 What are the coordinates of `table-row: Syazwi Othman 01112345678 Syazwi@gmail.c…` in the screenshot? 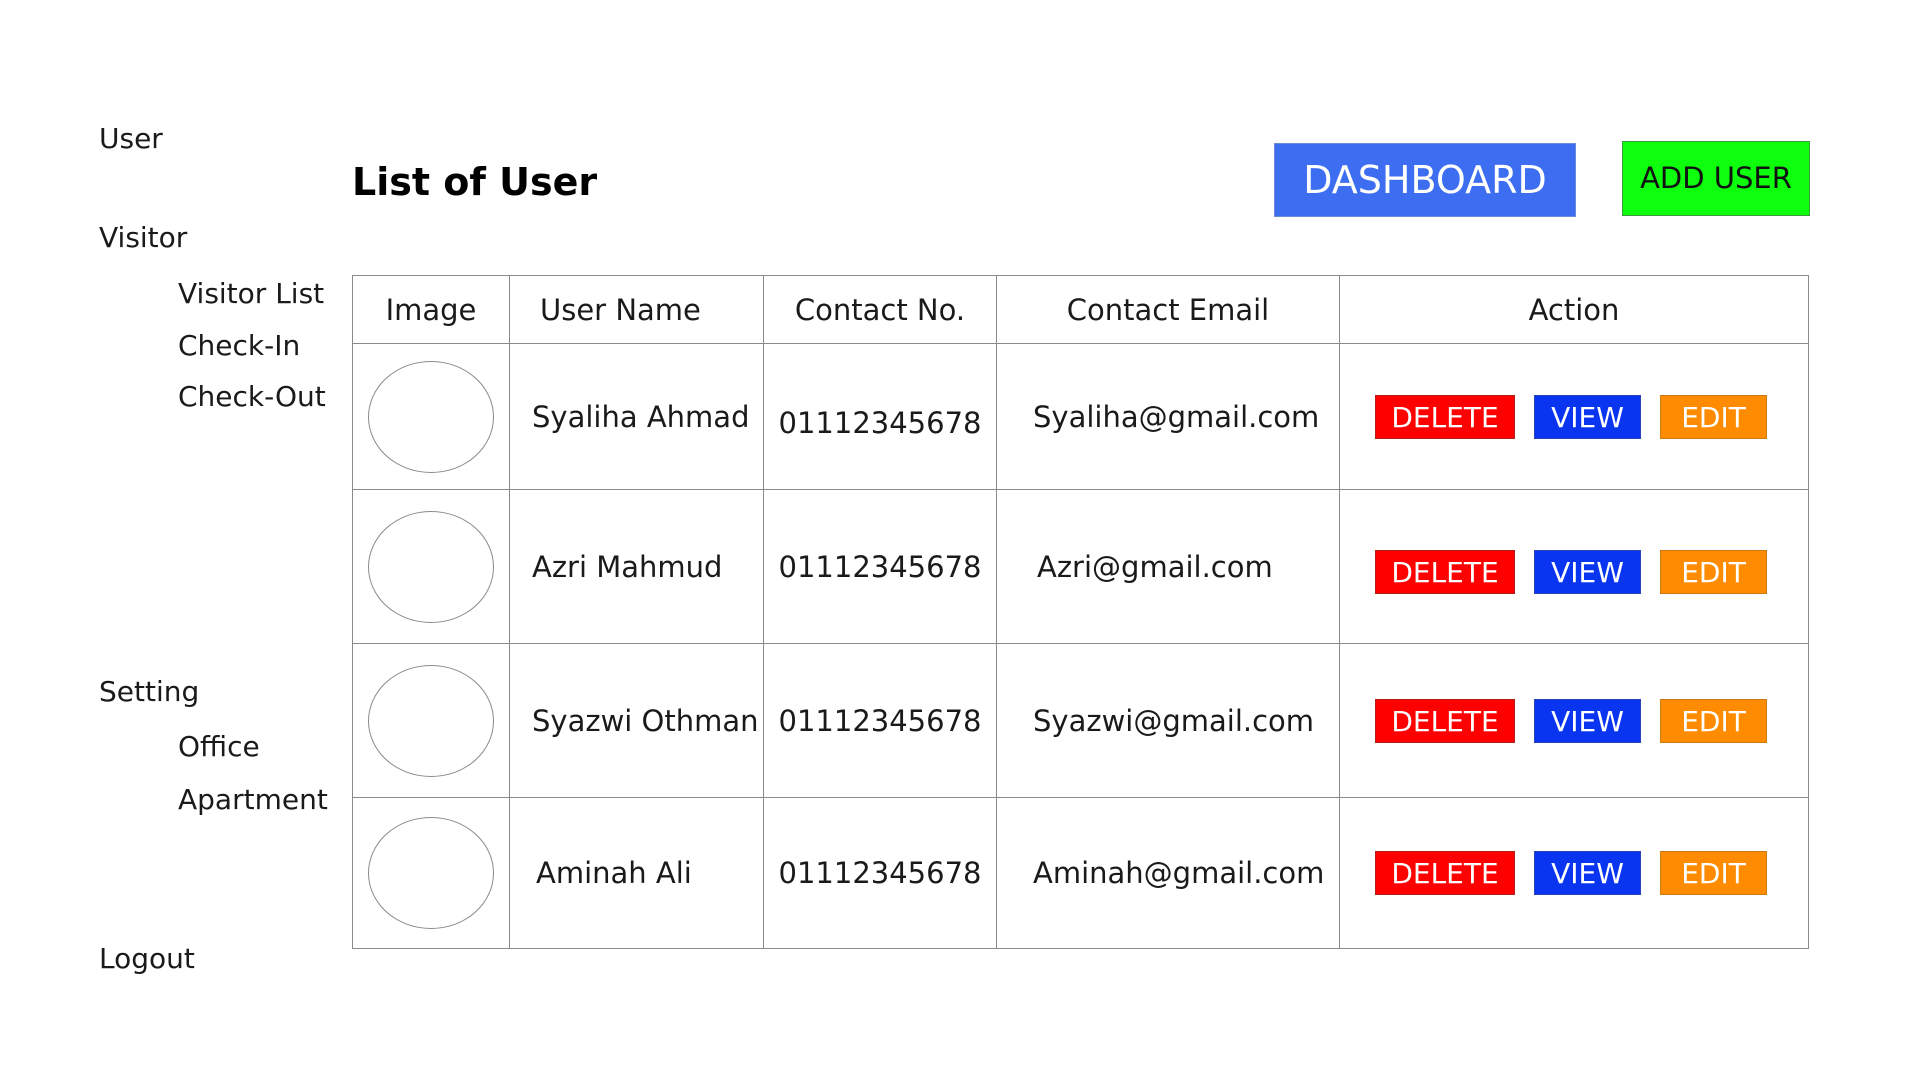 It's located at (1080, 720).